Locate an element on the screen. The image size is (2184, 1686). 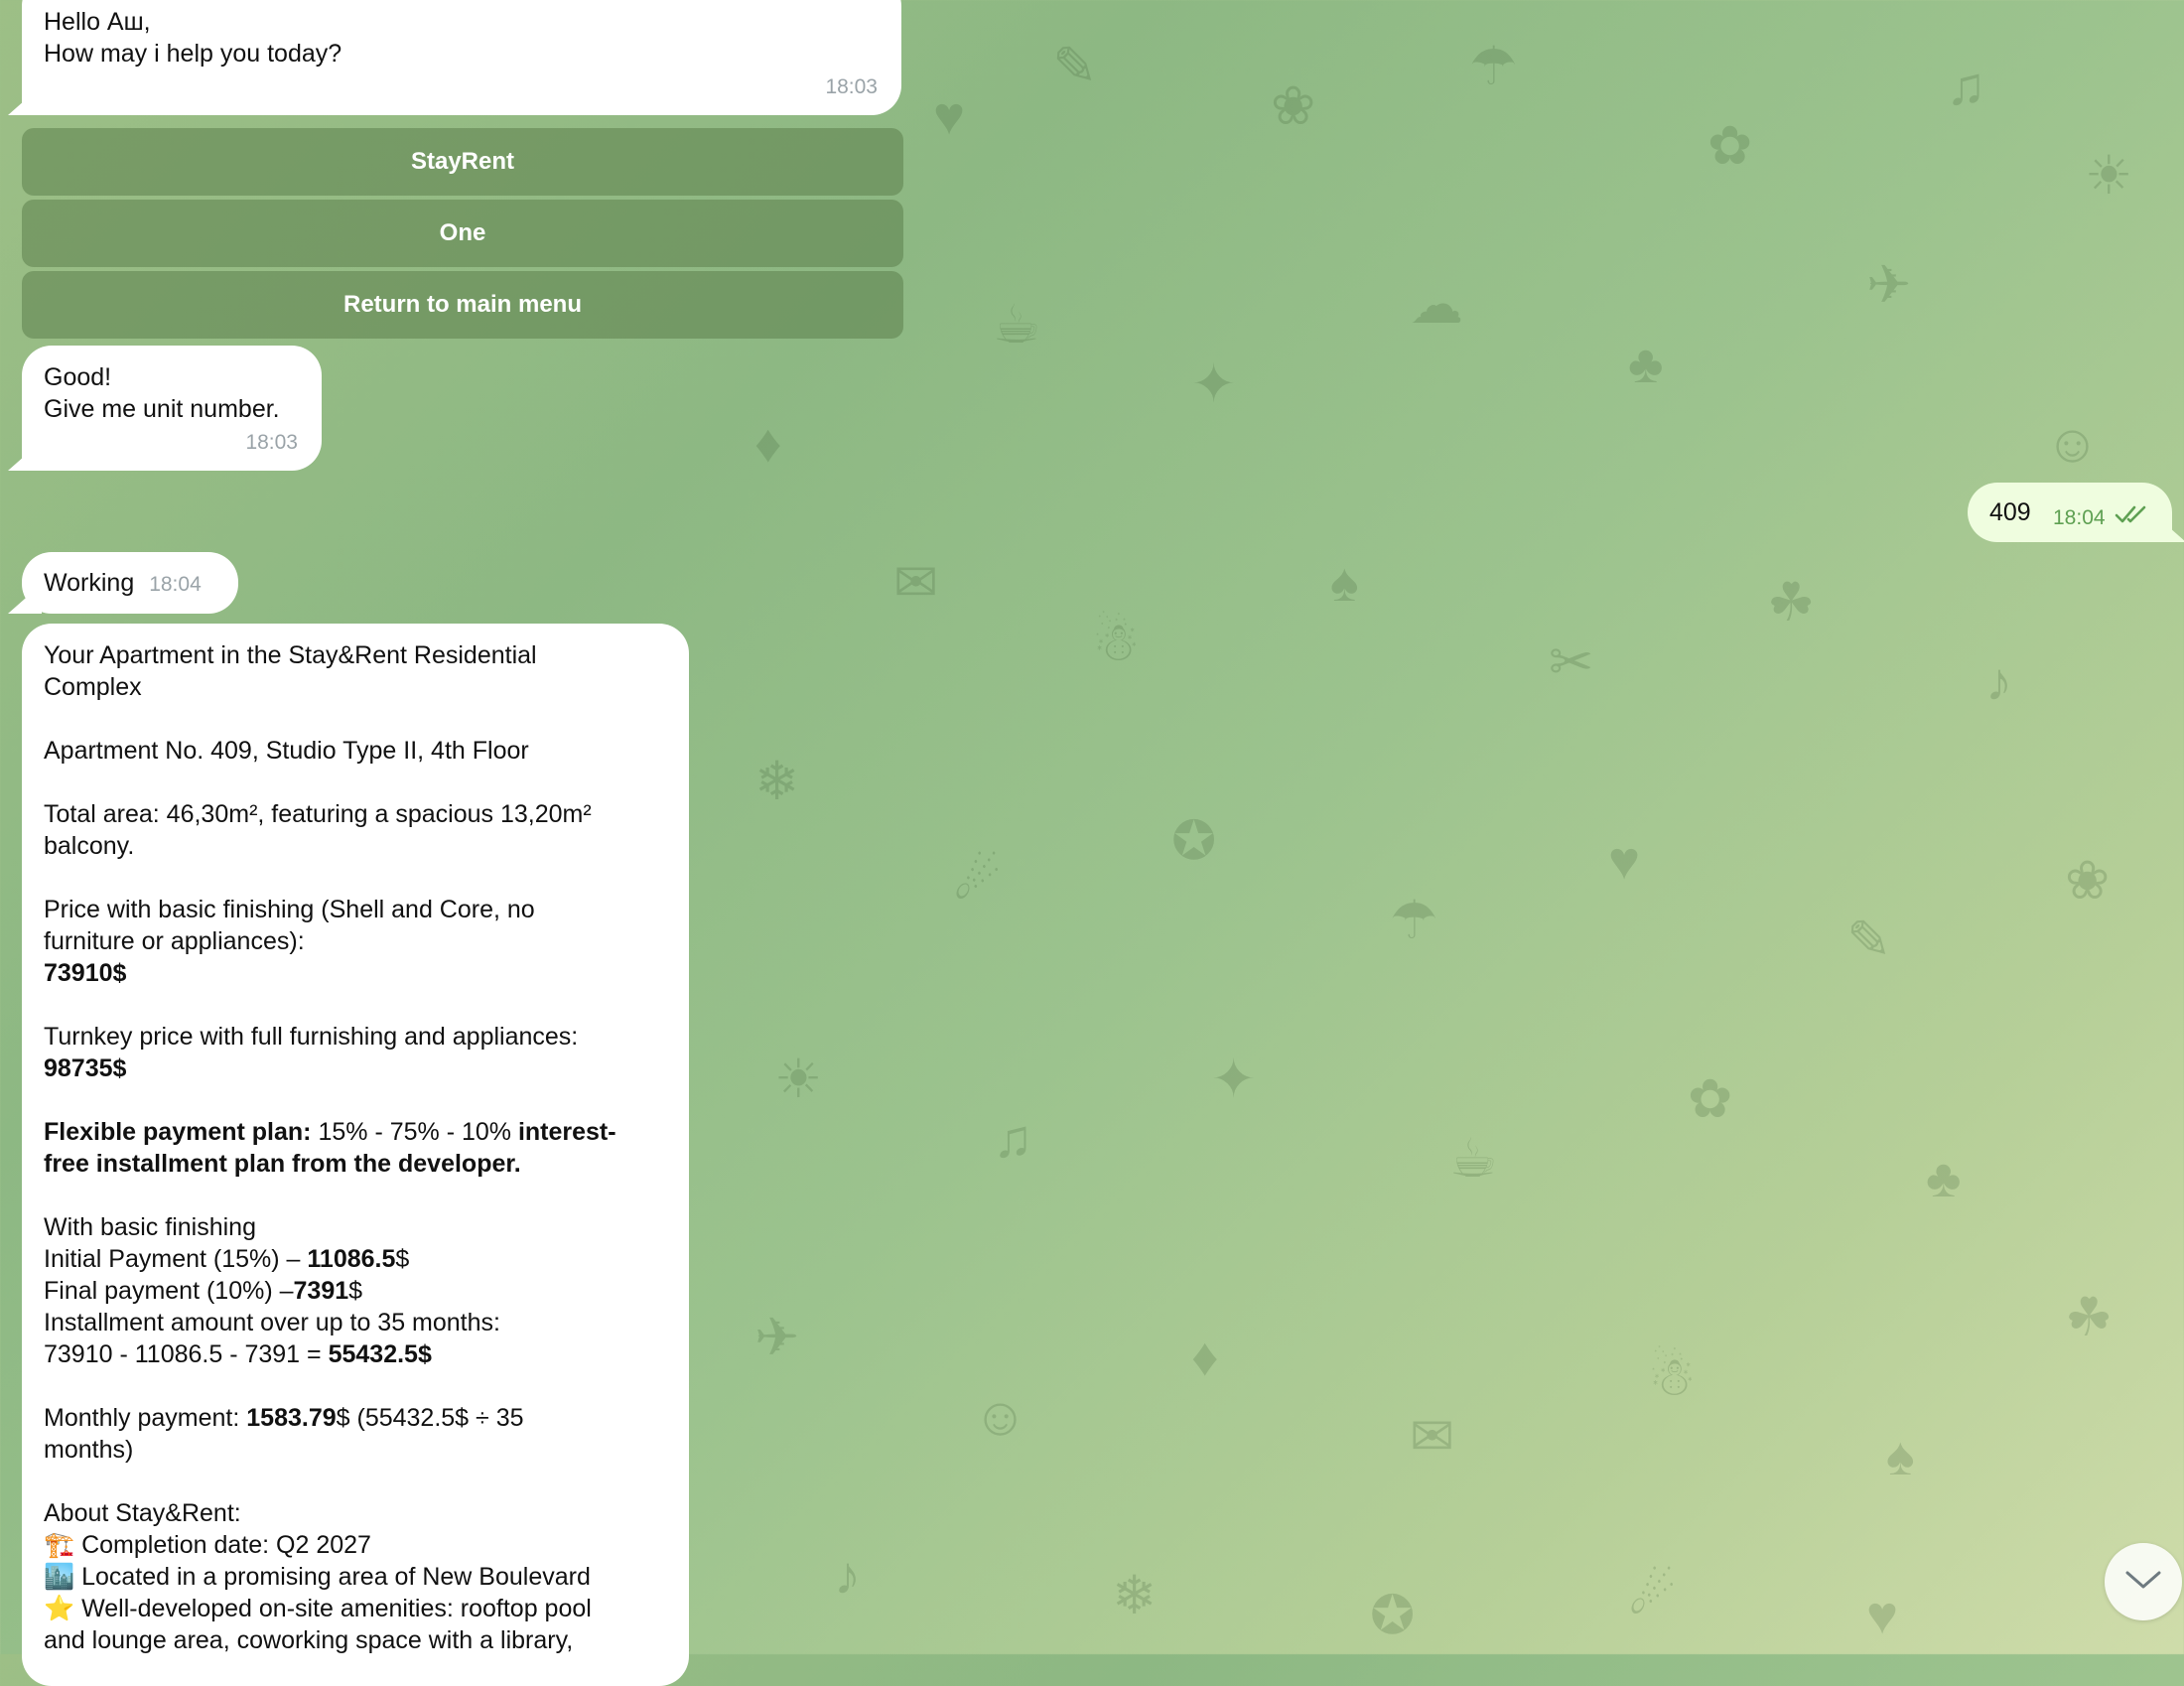
message-text: Give me unit number. is located at coordinates (162, 409).